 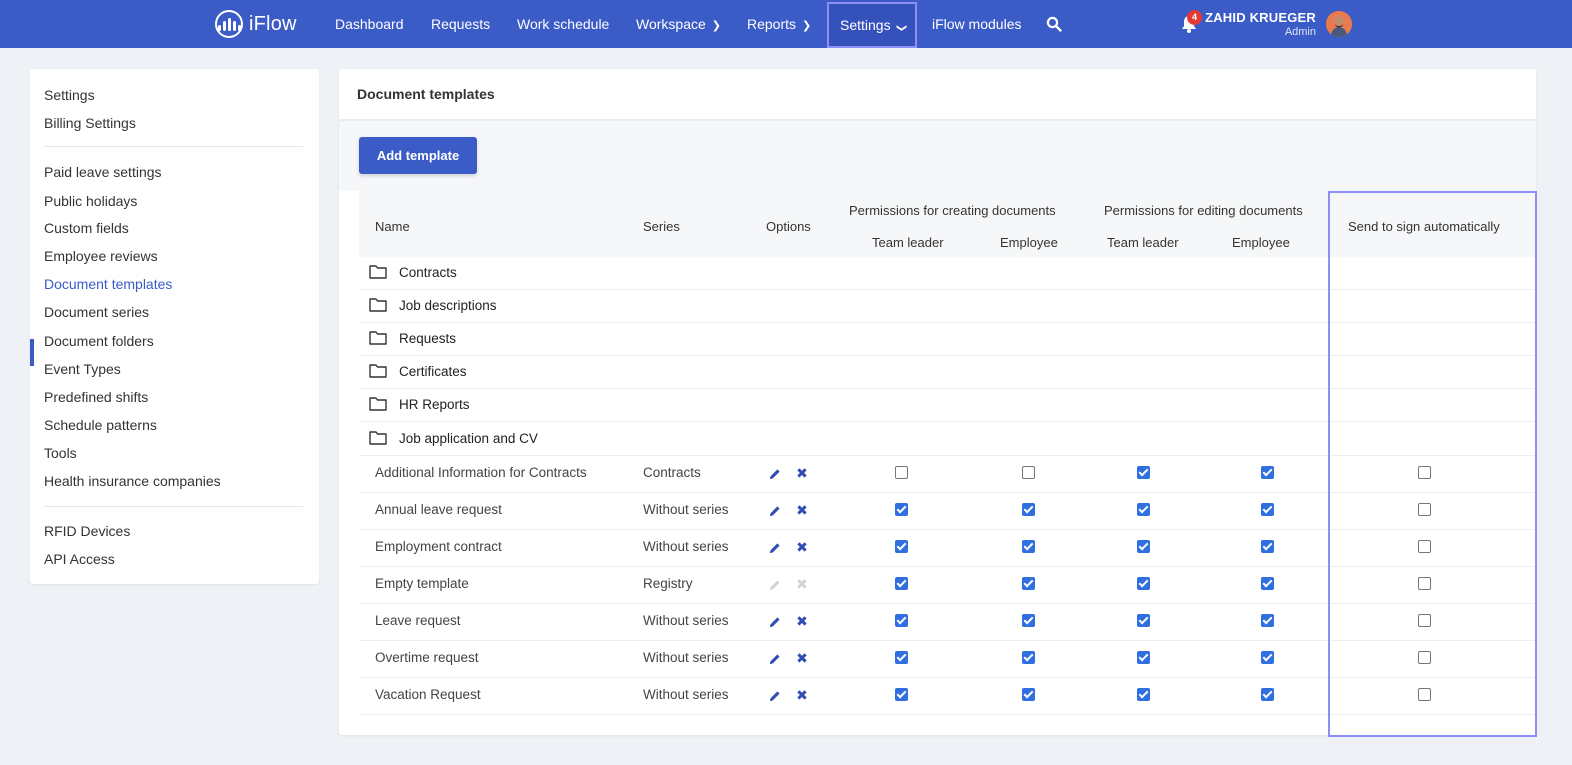 What do you see at coordinates (1029, 242) in the screenshot?
I see `header-create-employee: Employee` at bounding box center [1029, 242].